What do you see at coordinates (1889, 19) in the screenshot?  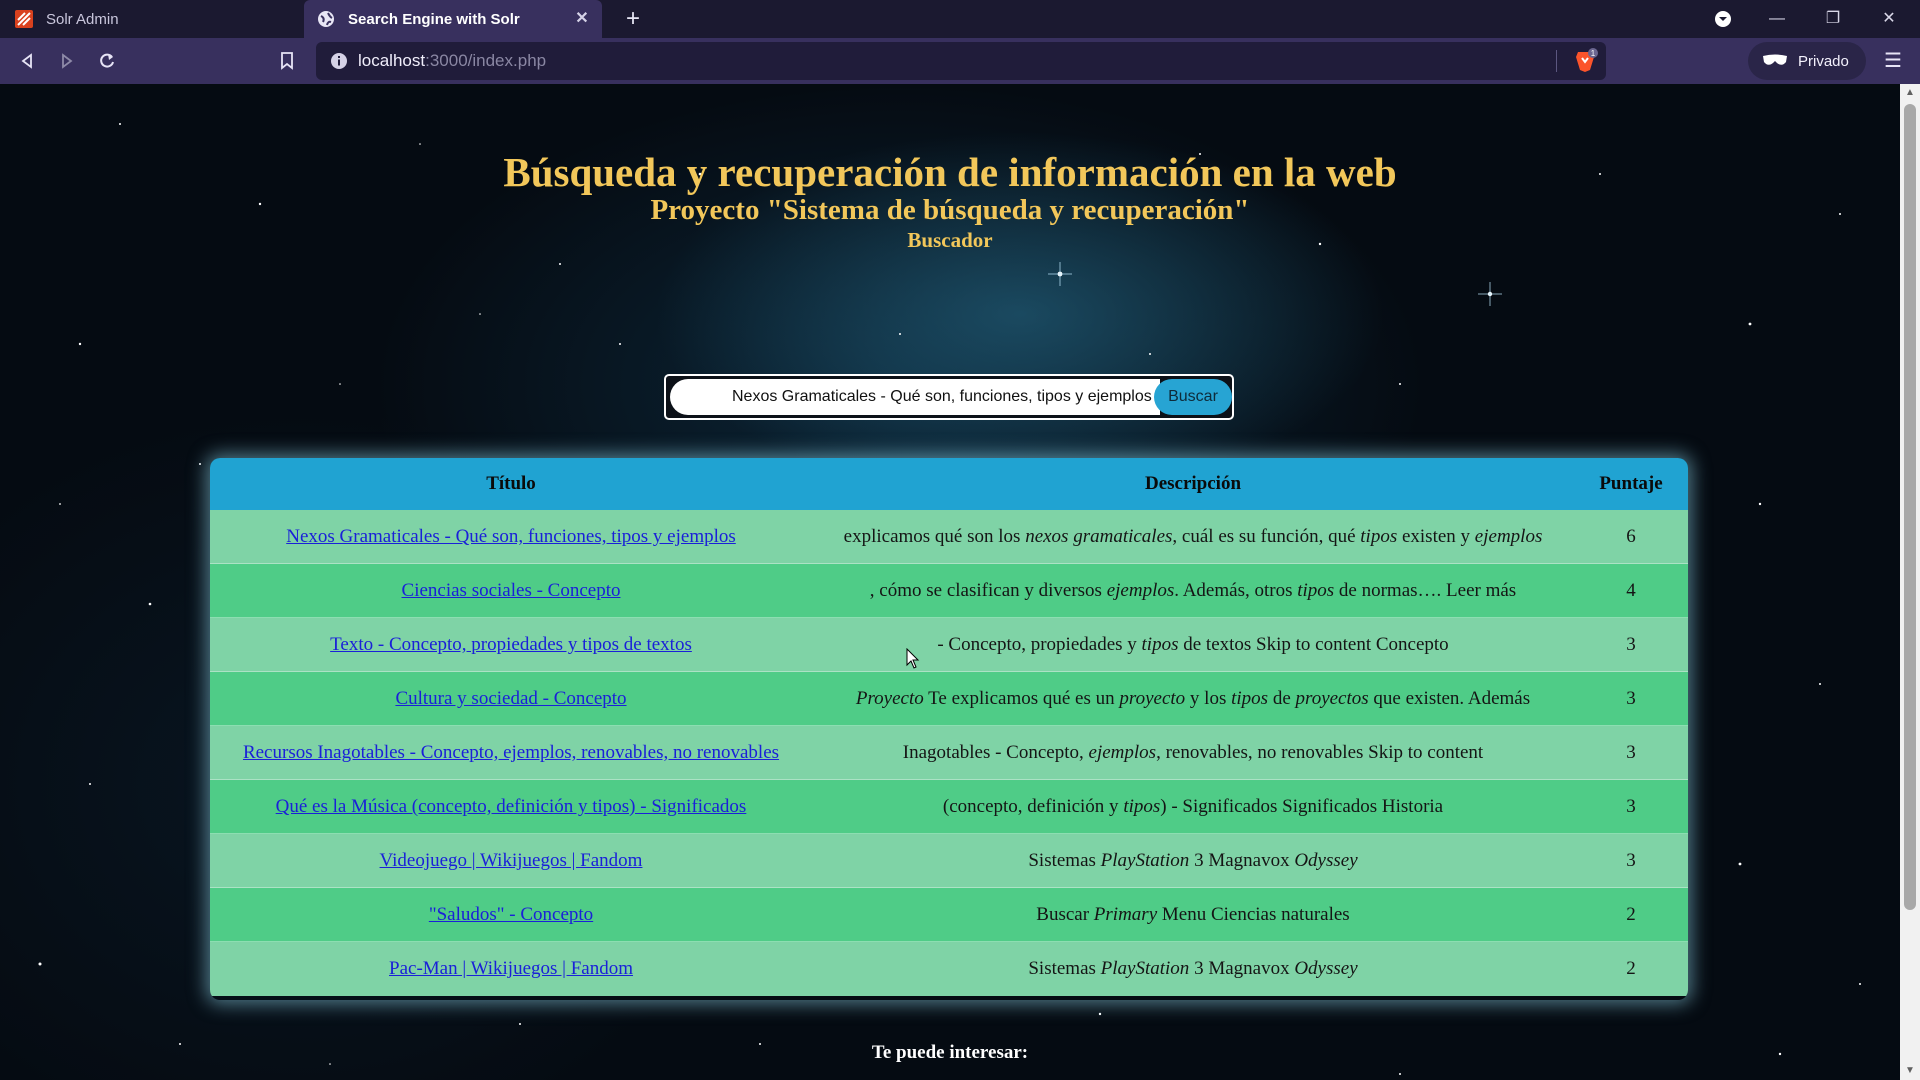 I see `close-window-button: ✕` at bounding box center [1889, 19].